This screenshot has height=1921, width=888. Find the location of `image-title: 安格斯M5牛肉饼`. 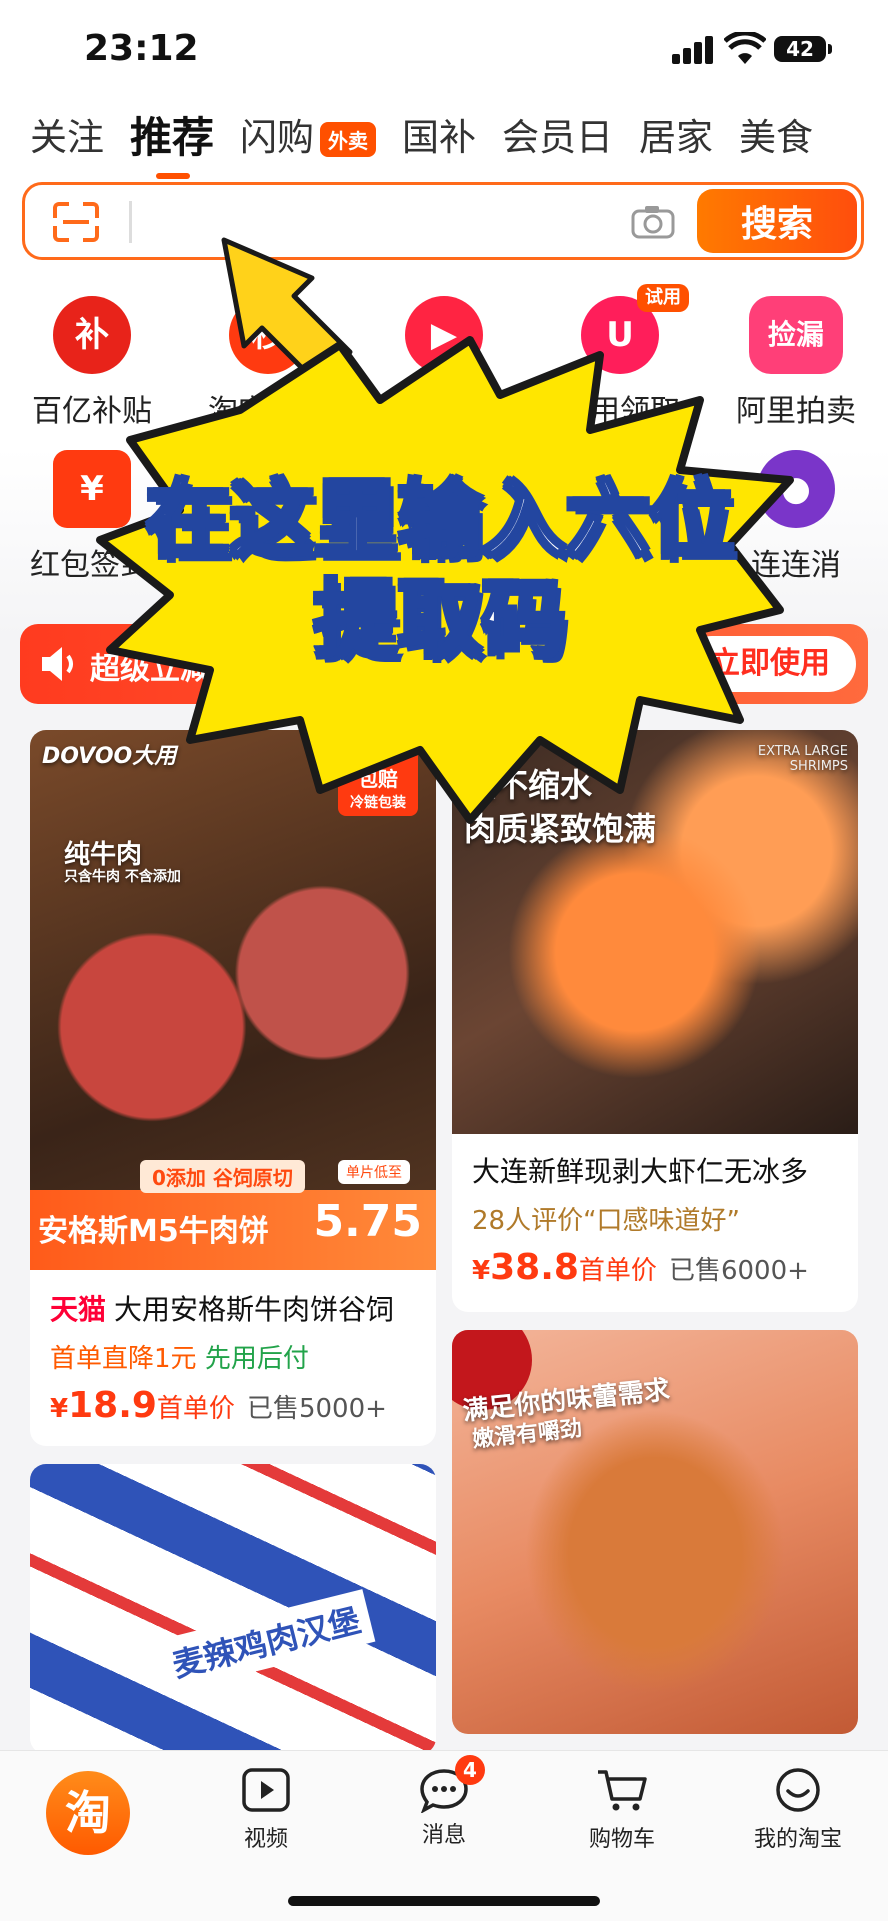

image-title: 安格斯M5牛肉饼 is located at coordinates (153, 1231).